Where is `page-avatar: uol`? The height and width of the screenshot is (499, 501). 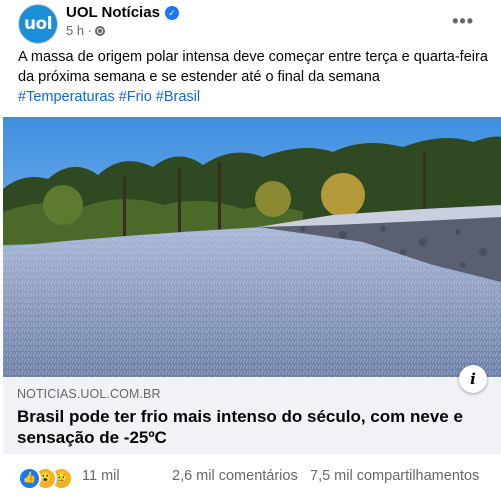
page-avatar: uol is located at coordinates (38, 24).